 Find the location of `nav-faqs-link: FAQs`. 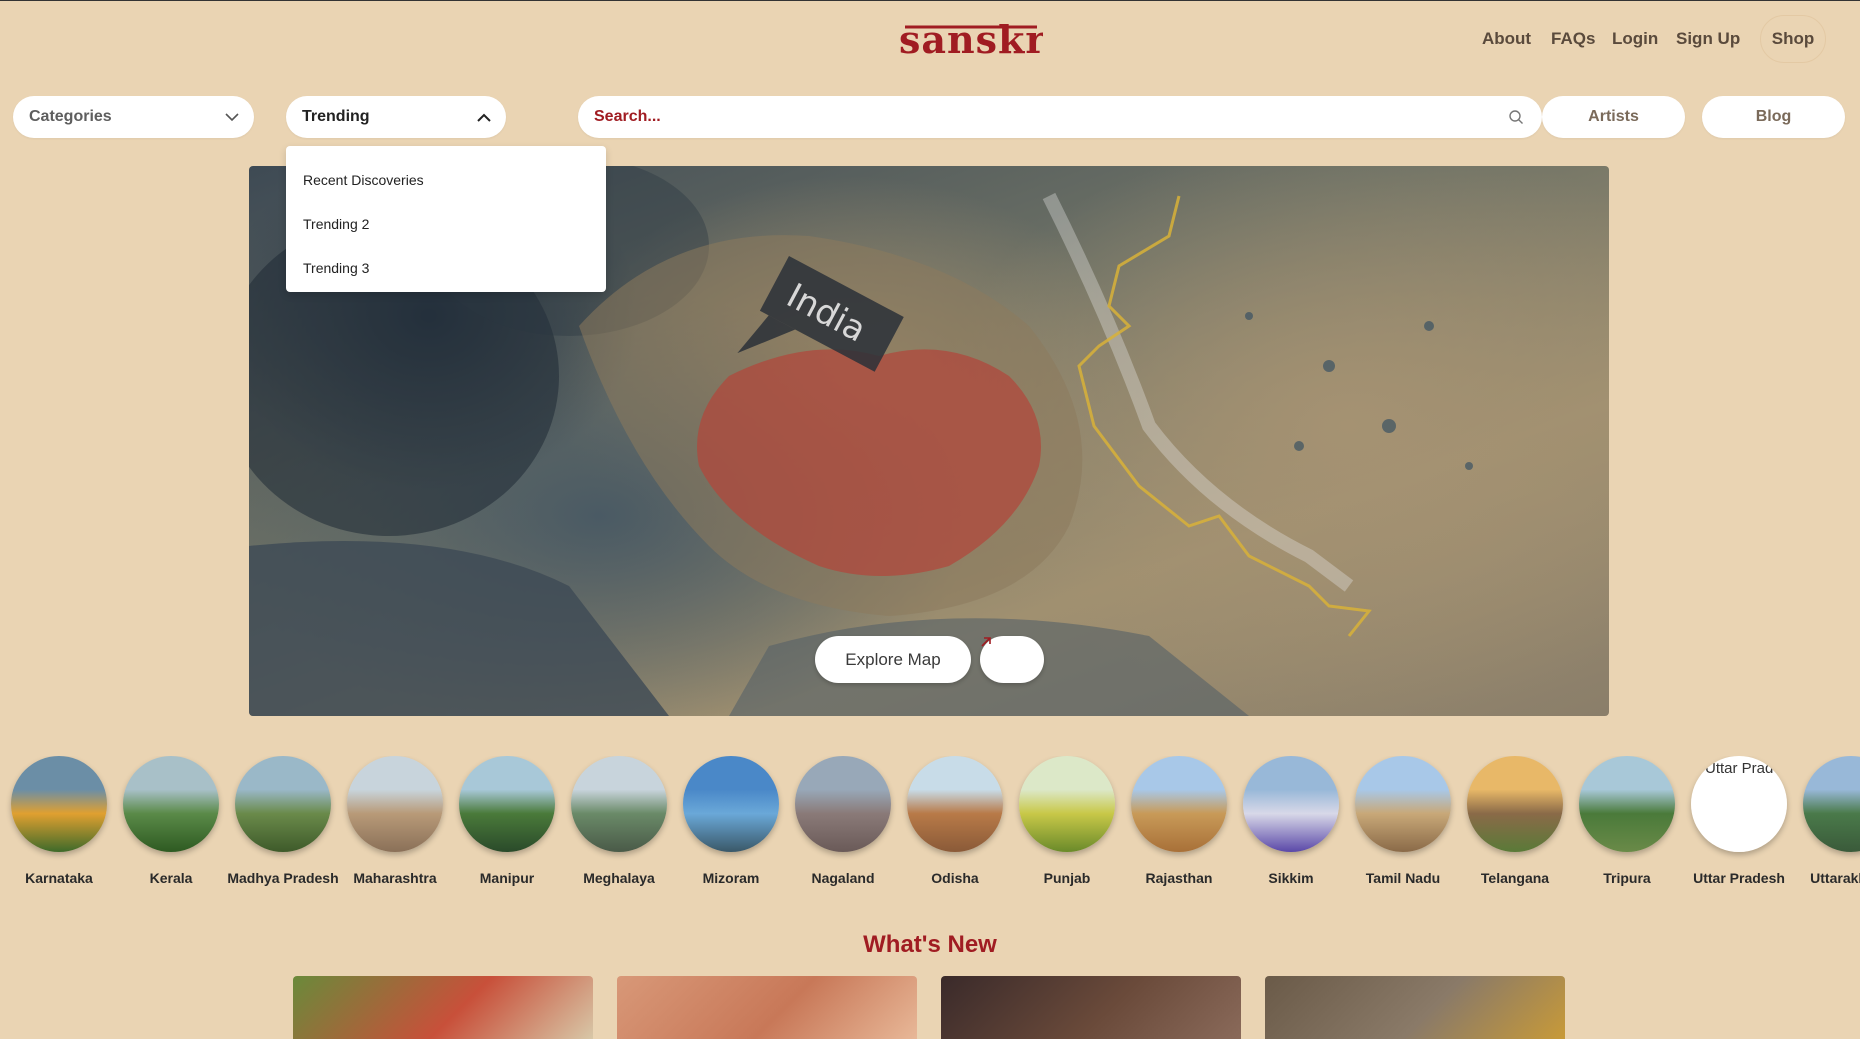

nav-faqs-link: FAQs is located at coordinates (1573, 39).